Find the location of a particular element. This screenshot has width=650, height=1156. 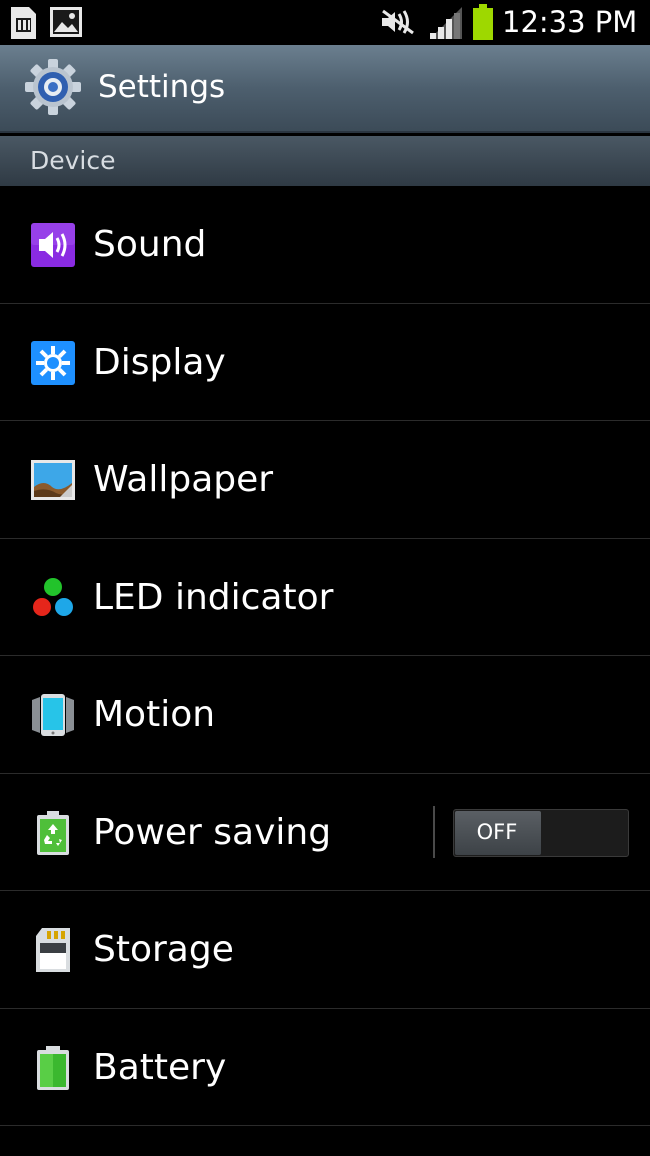

signal-icon is located at coordinates (446, 25).